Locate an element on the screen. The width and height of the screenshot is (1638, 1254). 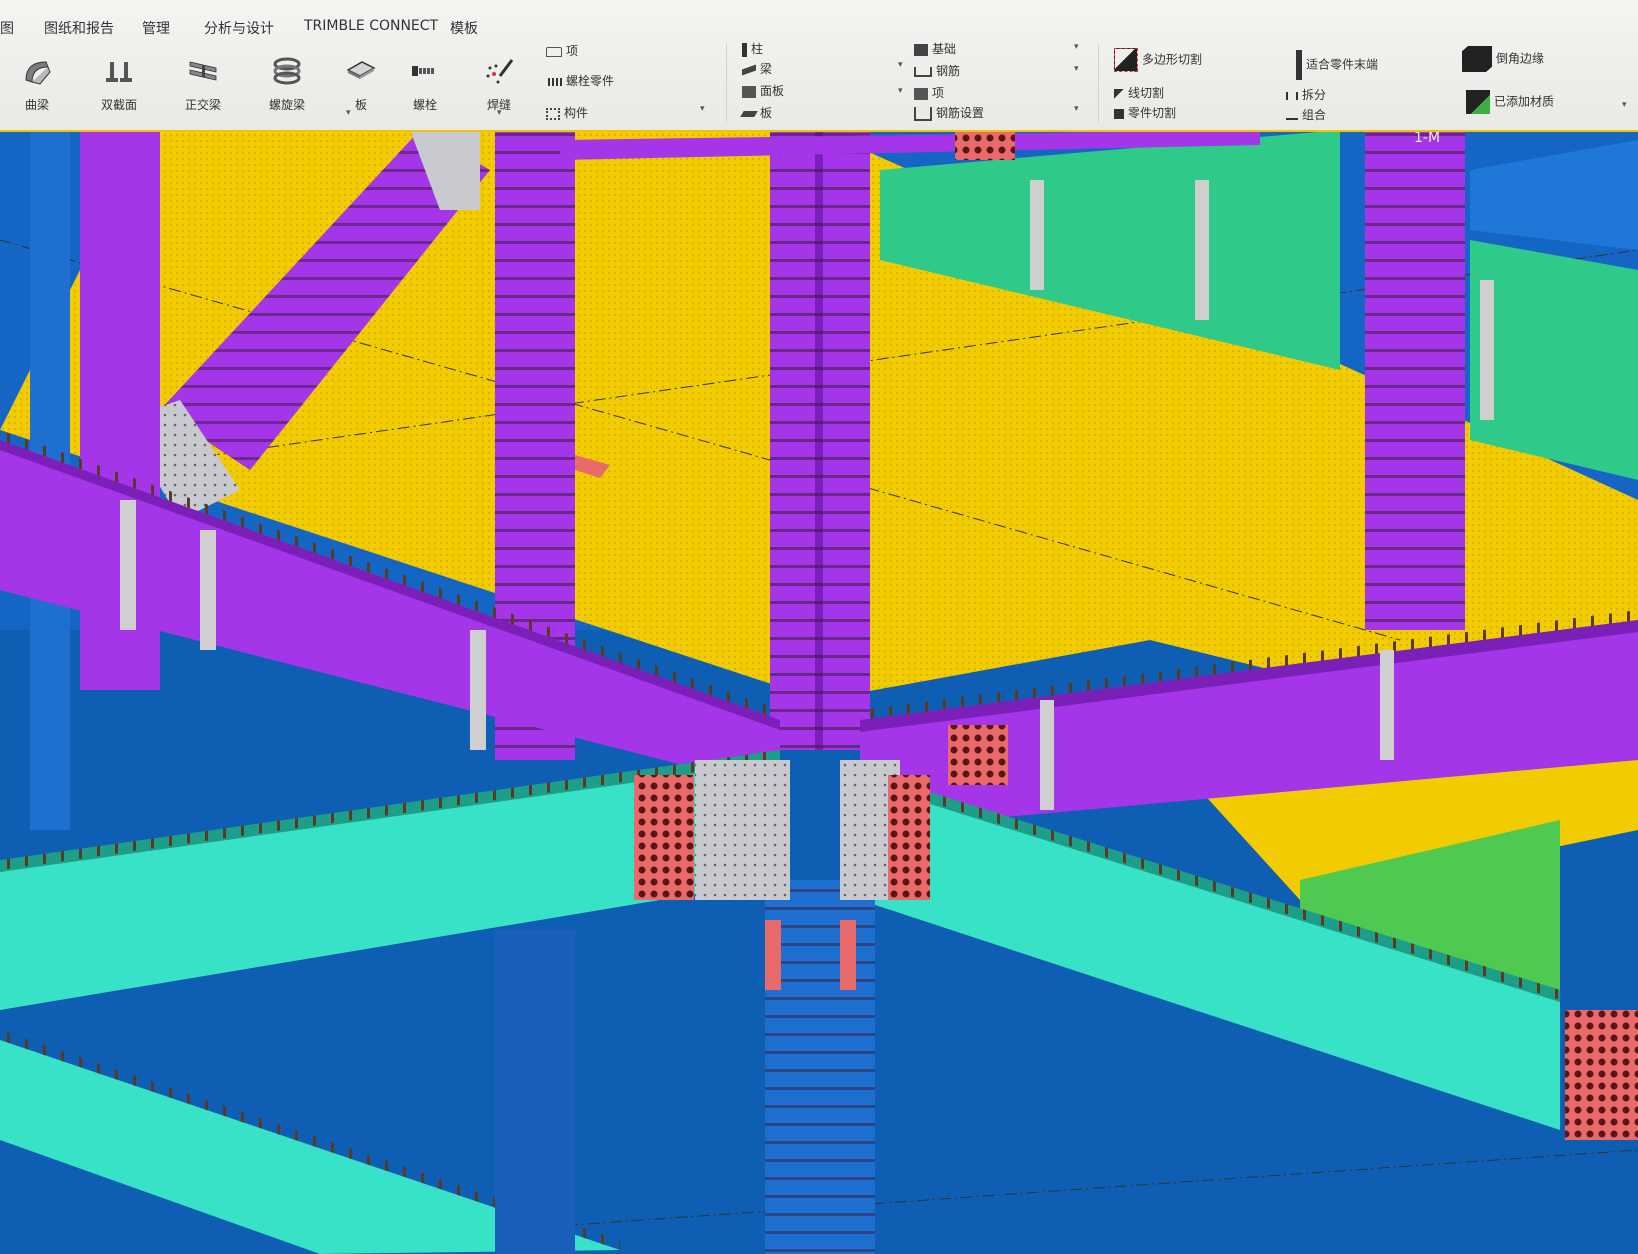
assembly-button: 构件 is located at coordinates (567, 112).